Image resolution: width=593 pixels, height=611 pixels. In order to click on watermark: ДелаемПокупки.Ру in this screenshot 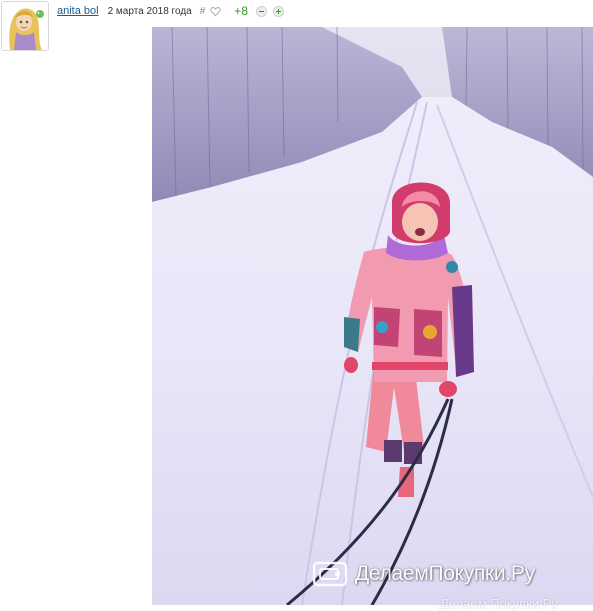, I will do `click(424, 574)`.